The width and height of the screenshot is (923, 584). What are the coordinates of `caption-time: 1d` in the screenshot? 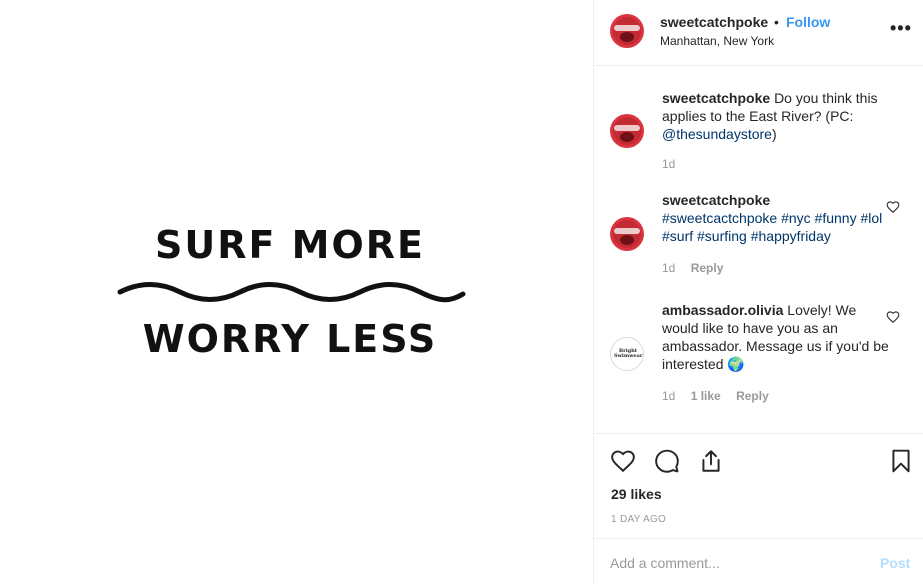 It's located at (668, 164).